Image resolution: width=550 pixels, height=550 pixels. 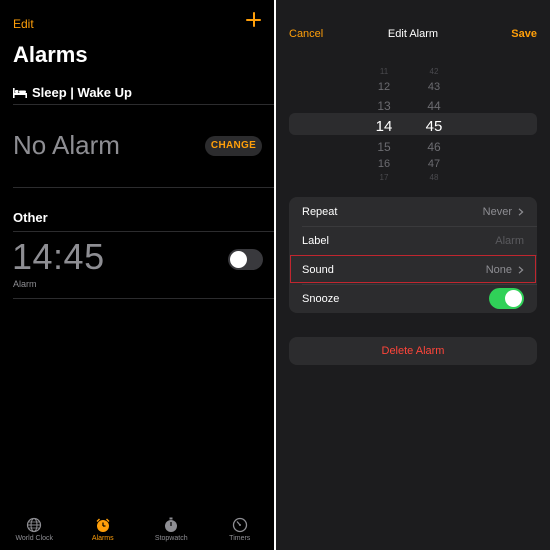 I want to click on sound-row-highlight, so click(x=413, y=269).